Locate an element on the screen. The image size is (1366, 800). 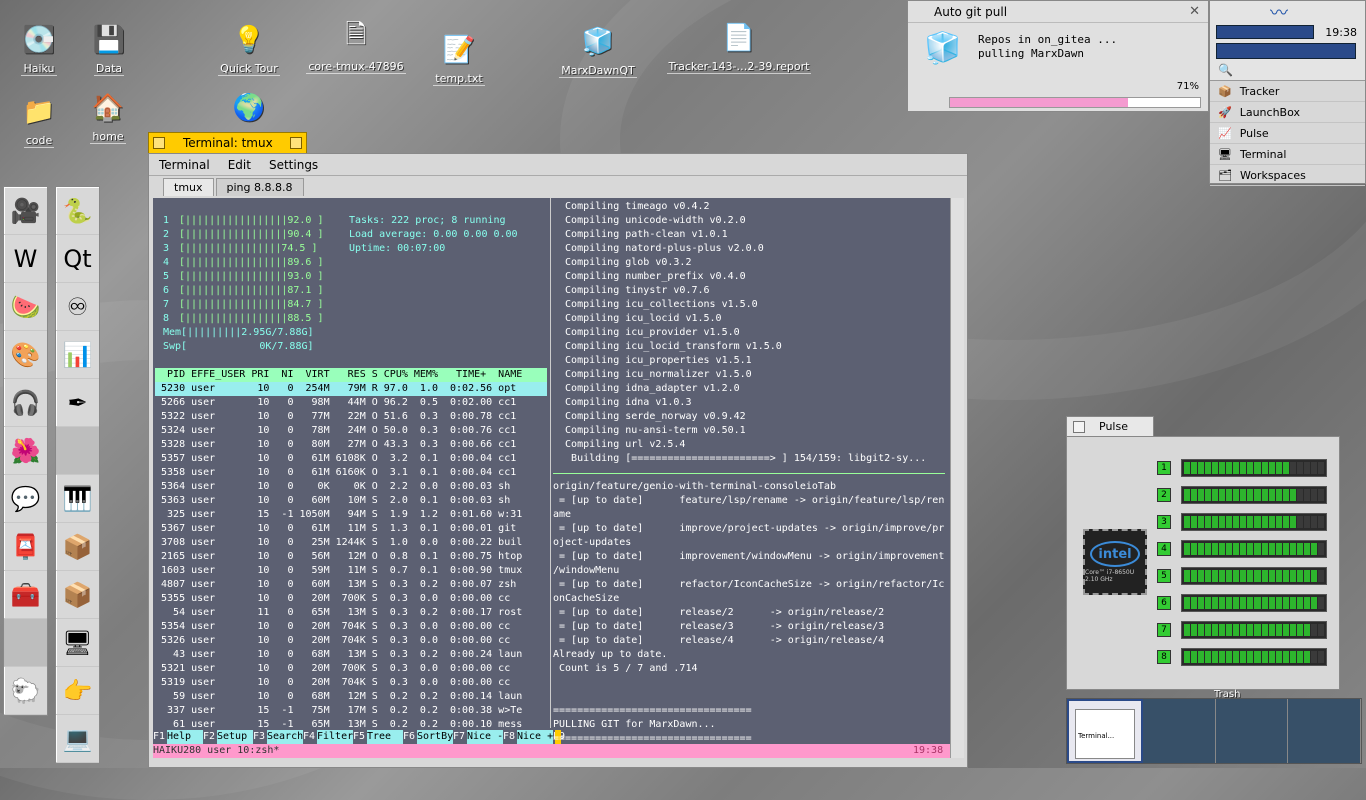
pulse-window: intel Core™ i7-8650U 2.10 GHz 1 2 3 4 5 6 7 8 is located at coordinates (1203, 563).